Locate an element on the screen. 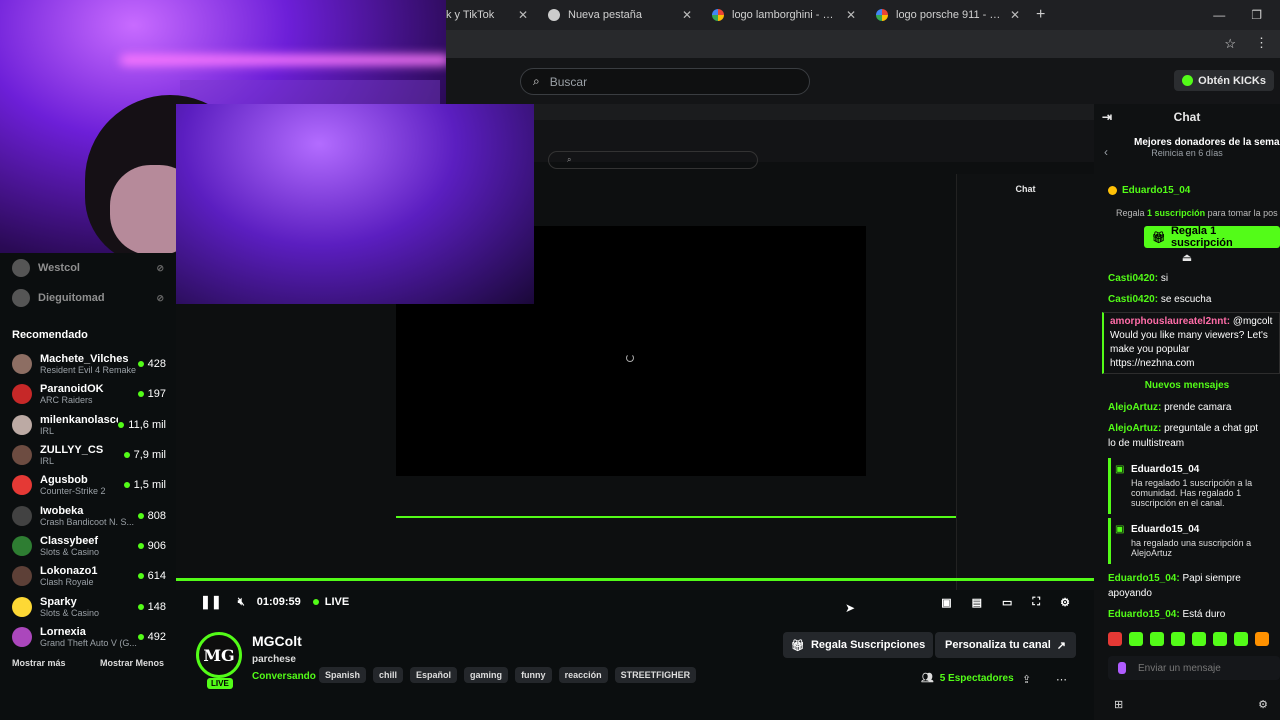 This screenshot has width=1280, height=720. sidebar-recommended-item: milenkanolasco IRL 11,6 mil is located at coordinates (88, 425).